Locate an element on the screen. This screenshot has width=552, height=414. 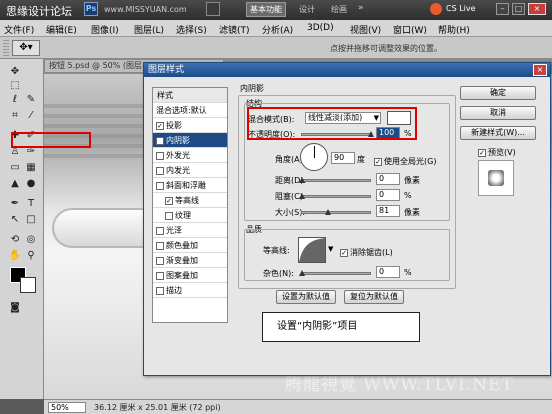
zoom-tool-icon: ⚲ is located at coordinates (31, 256).